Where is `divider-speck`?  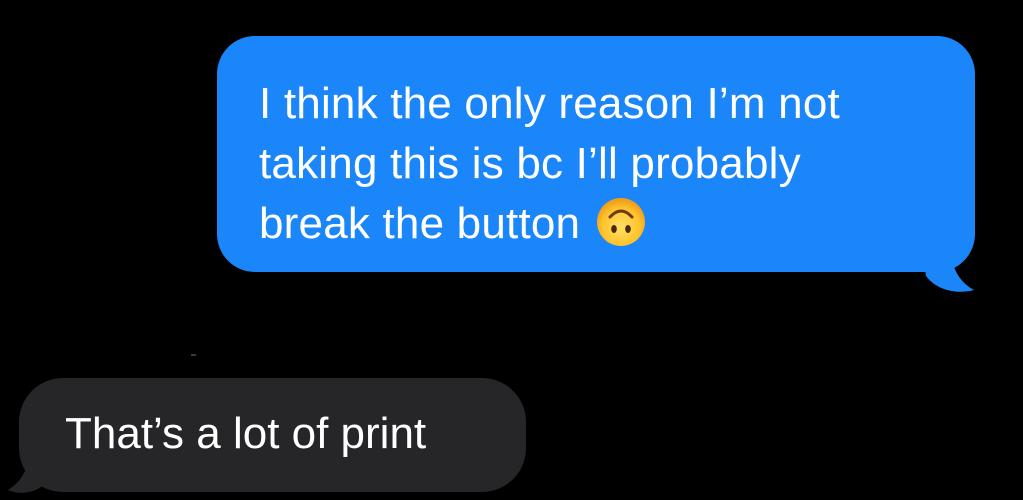 divider-speck is located at coordinates (193, 355).